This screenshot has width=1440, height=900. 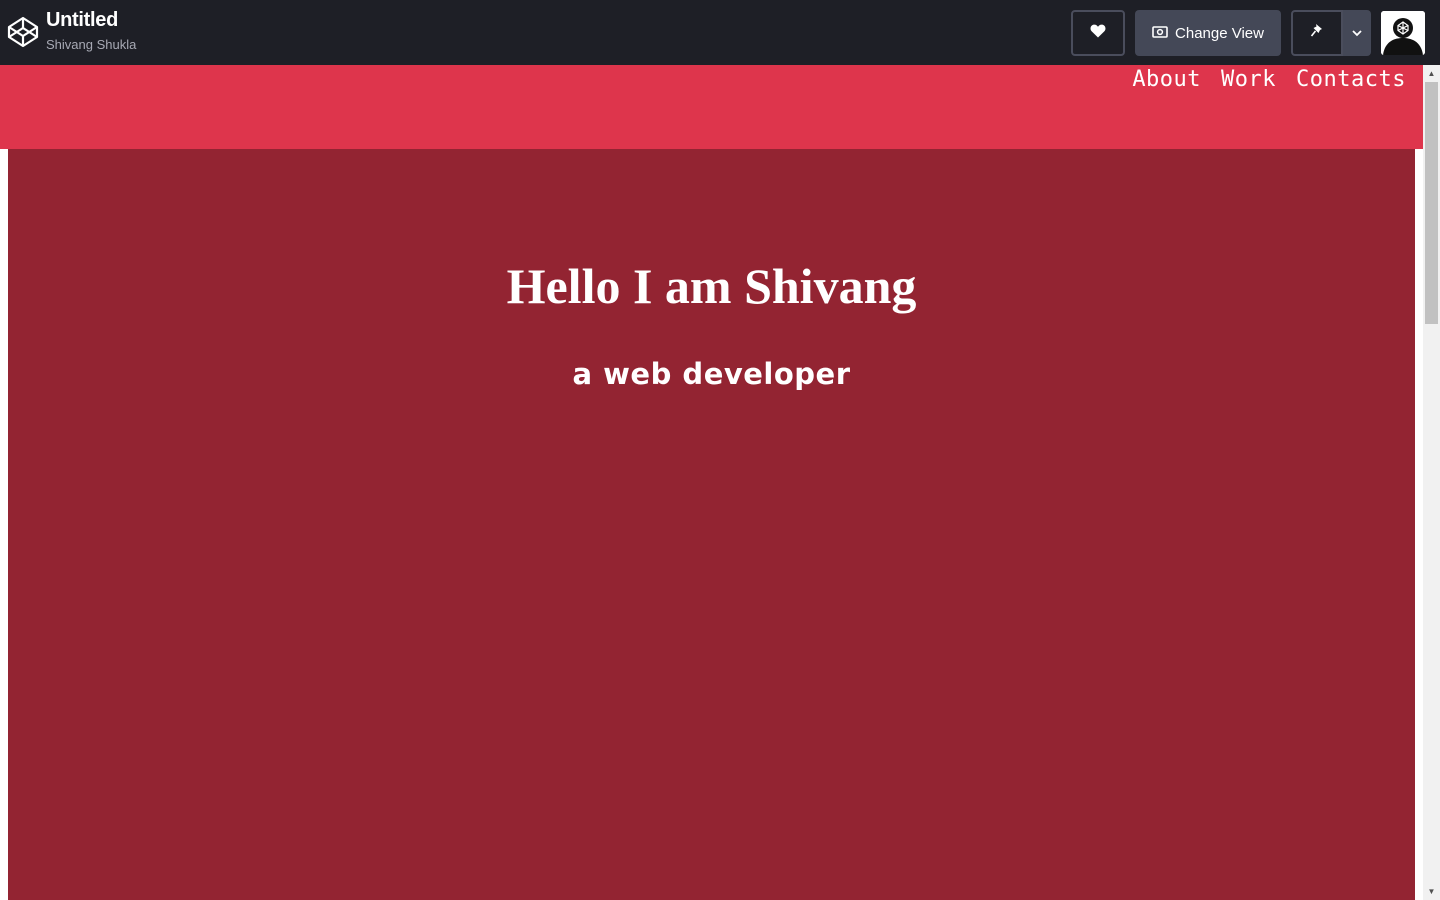 What do you see at coordinates (82, 20) in the screenshot?
I see `pen-title: Untitled` at bounding box center [82, 20].